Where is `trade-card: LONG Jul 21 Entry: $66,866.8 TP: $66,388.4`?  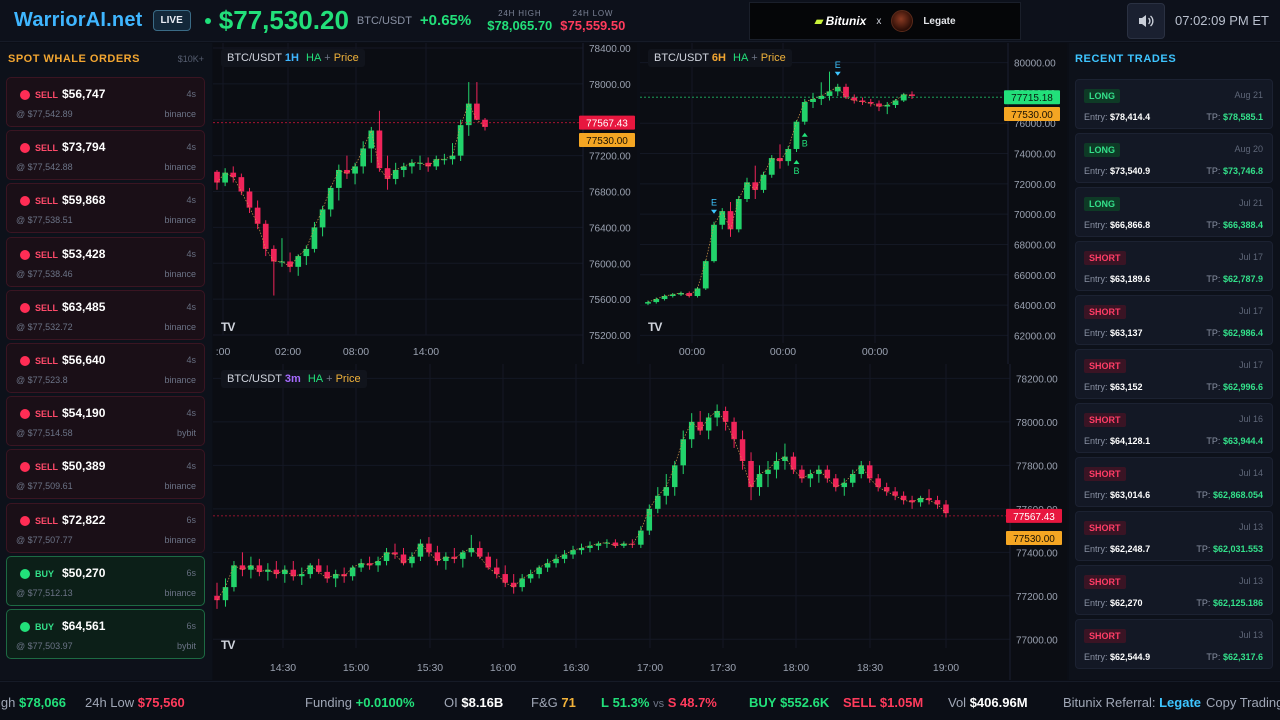
trade-card: LONG Jul 21 Entry: $66,866.8 TP: $66,388.4 is located at coordinates (1174, 212).